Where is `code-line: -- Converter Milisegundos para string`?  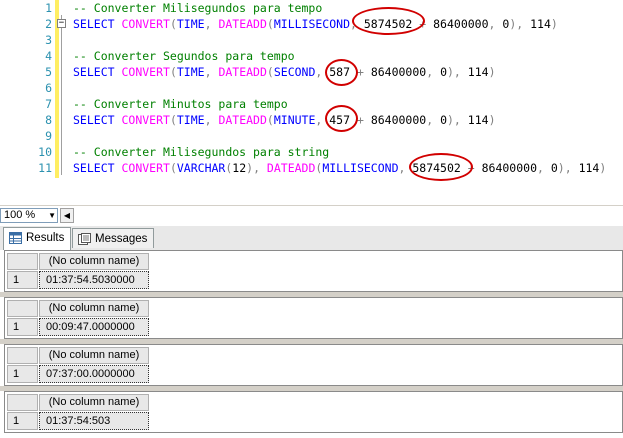
code-line: -- Converter Milisegundos para string is located at coordinates (201, 152).